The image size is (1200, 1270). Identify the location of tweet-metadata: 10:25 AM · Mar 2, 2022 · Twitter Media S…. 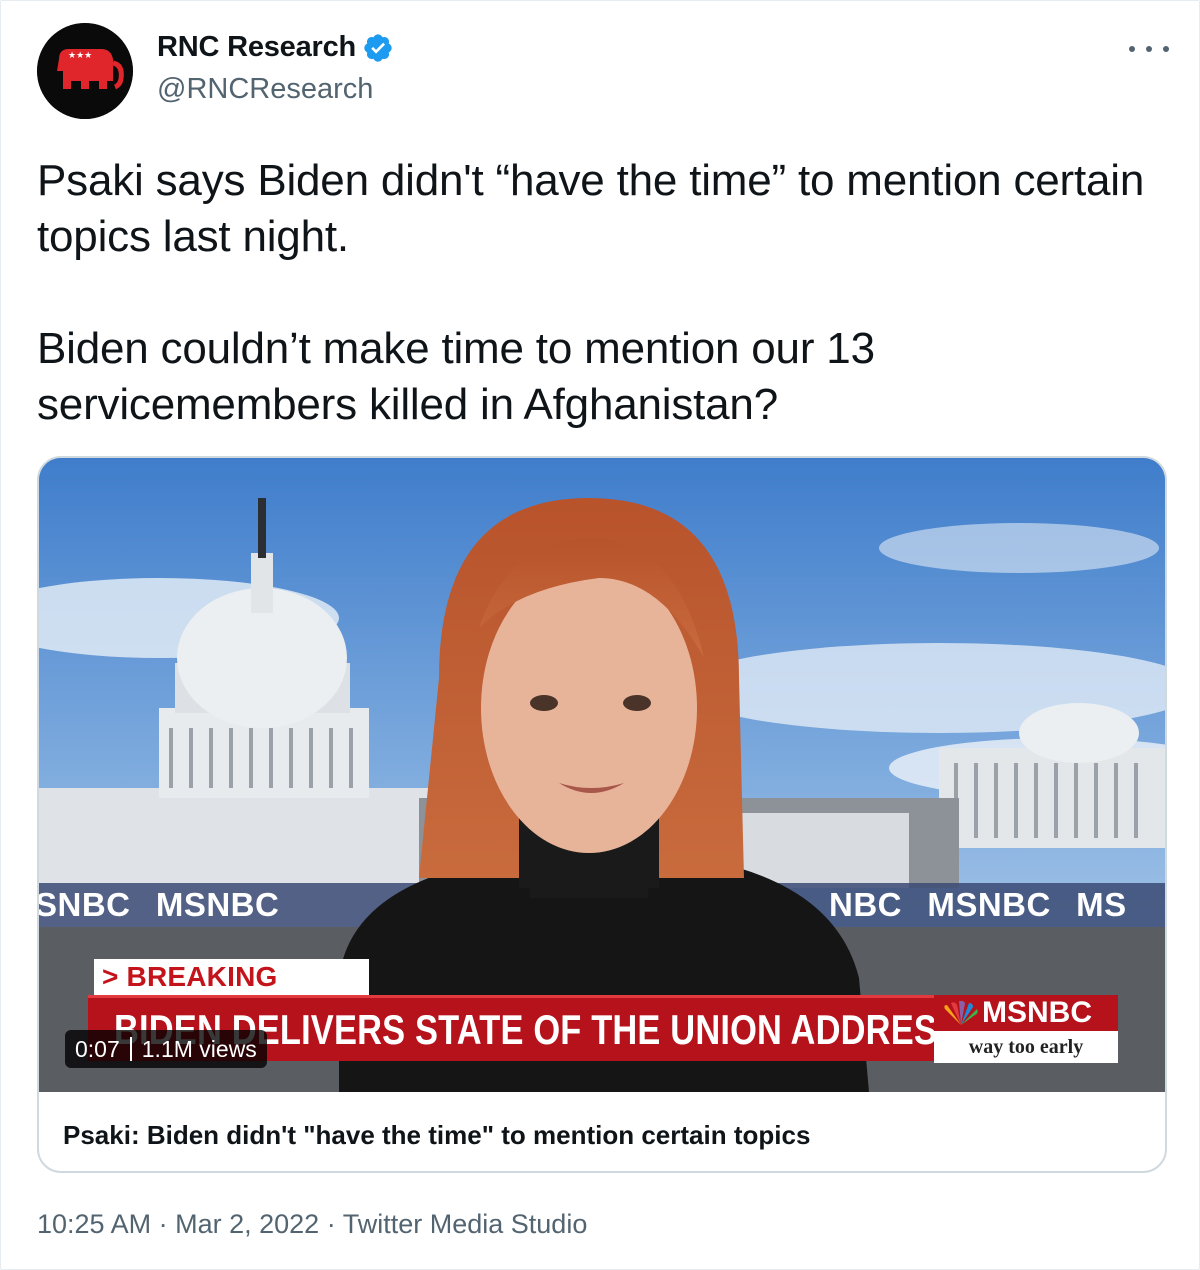
(312, 1224).